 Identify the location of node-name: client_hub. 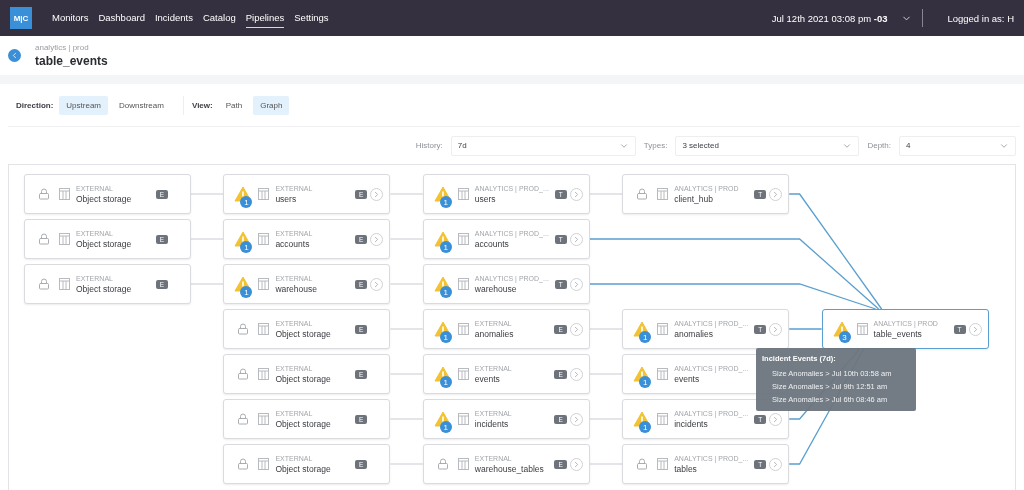
(694, 198).